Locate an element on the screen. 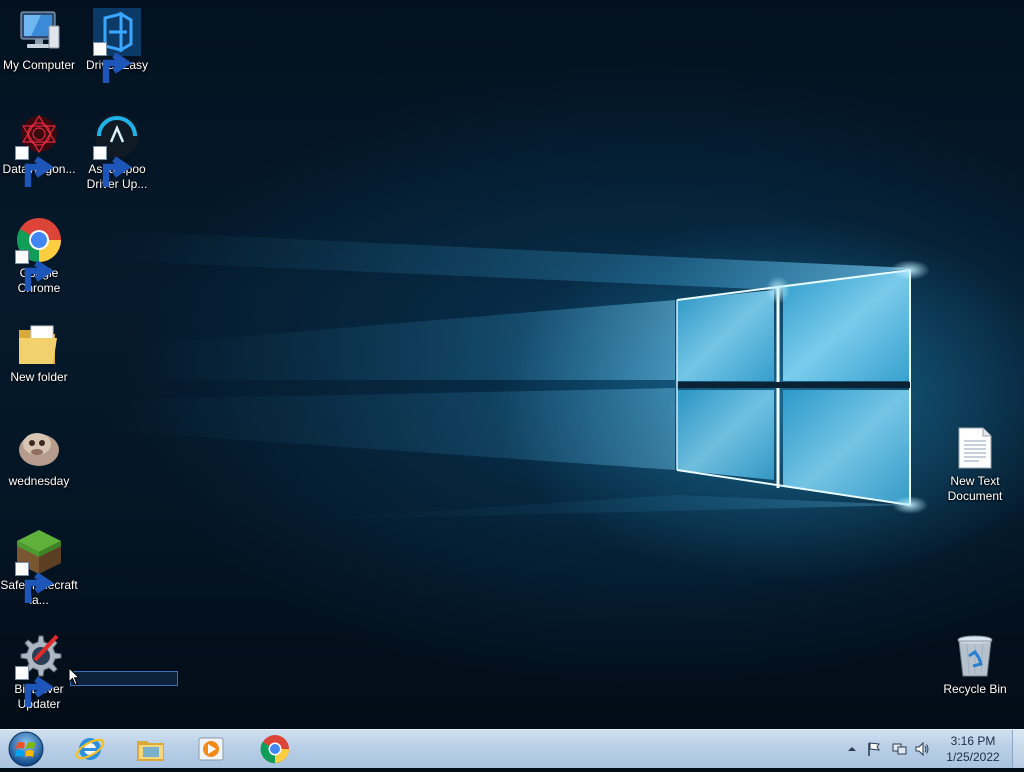 Image resolution: width=1024 pixels, height=772 pixels. volume-icon is located at coordinates (922, 749).